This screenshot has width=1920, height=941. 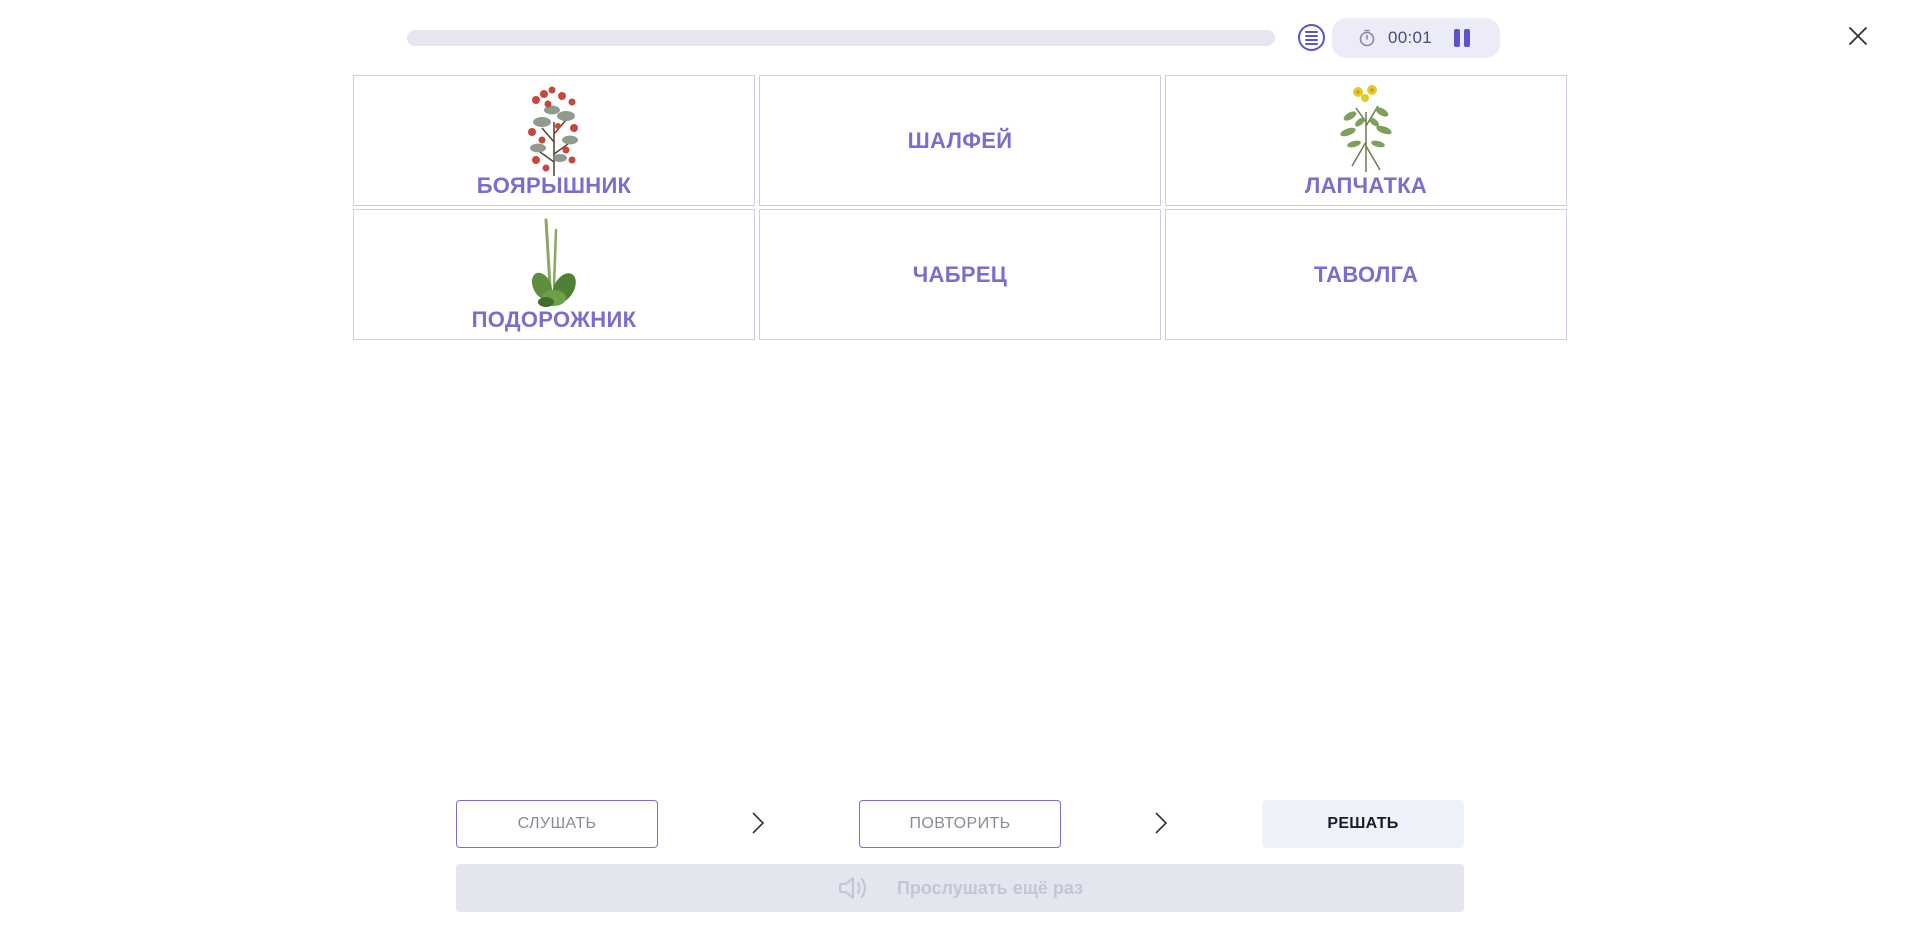 I want to click on listen-again-button: Прослушать ещё раз, so click(x=960, y=888).